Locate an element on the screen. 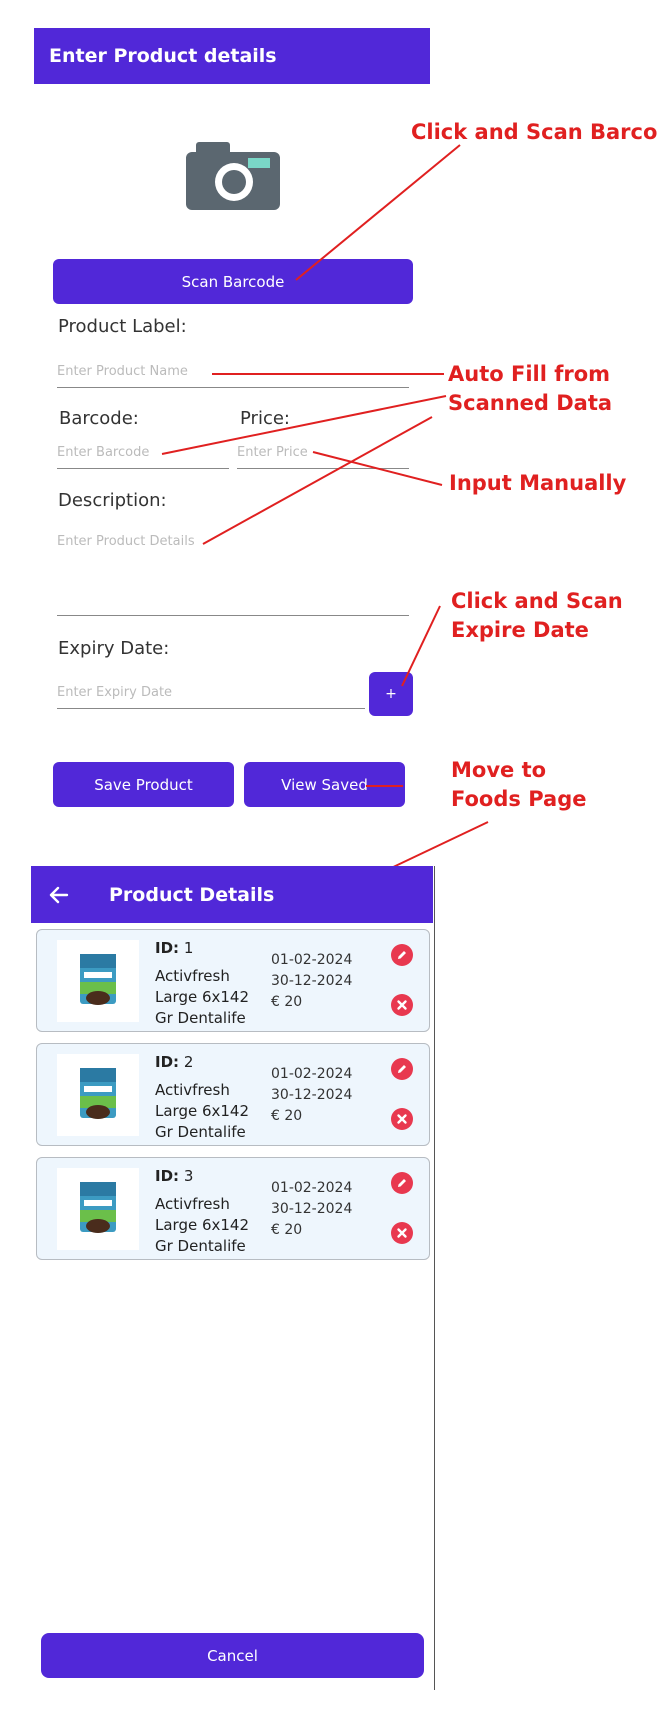  back-arrow-icon is located at coordinates (59, 895).